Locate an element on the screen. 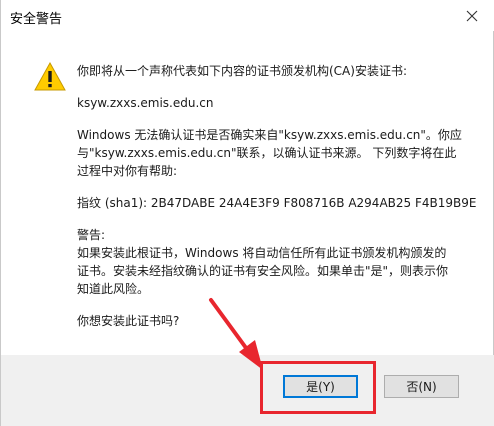 The height and width of the screenshot is (426, 494). annotation-highlight-box is located at coordinates (318, 387).